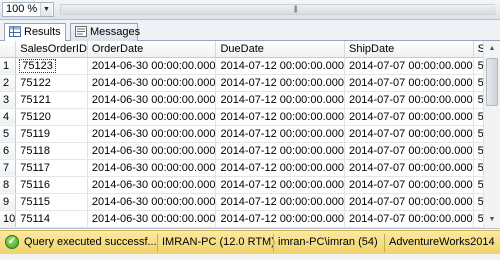 The width and height of the screenshot is (500, 260). I want to click on row-number-text: 3, so click(6, 99).